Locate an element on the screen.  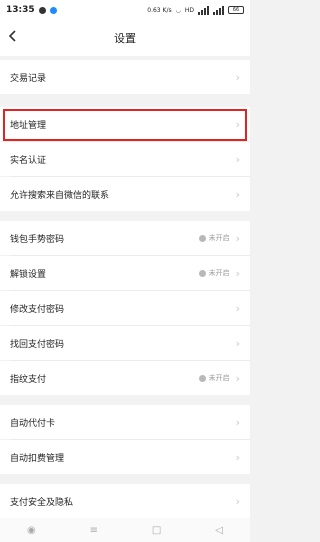
menu-item-label: 地址管理 is located at coordinates (28, 125).